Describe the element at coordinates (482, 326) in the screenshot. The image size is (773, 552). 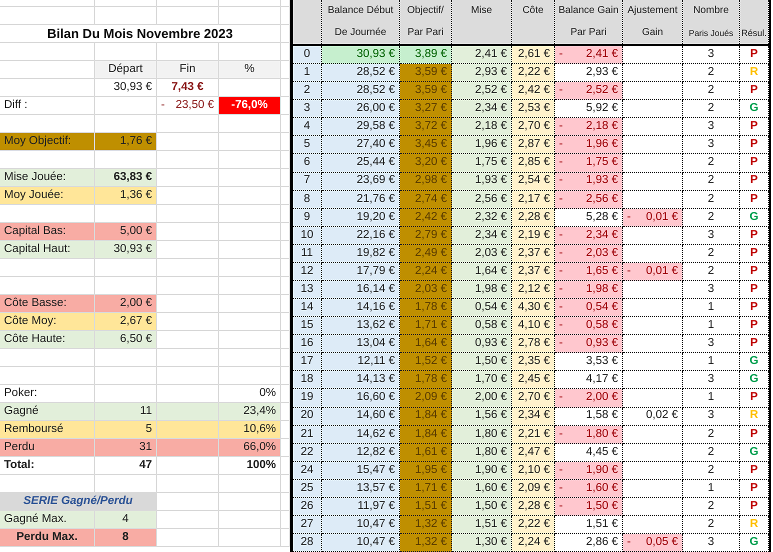
I see `table-cell: 0,58 €` at that location.